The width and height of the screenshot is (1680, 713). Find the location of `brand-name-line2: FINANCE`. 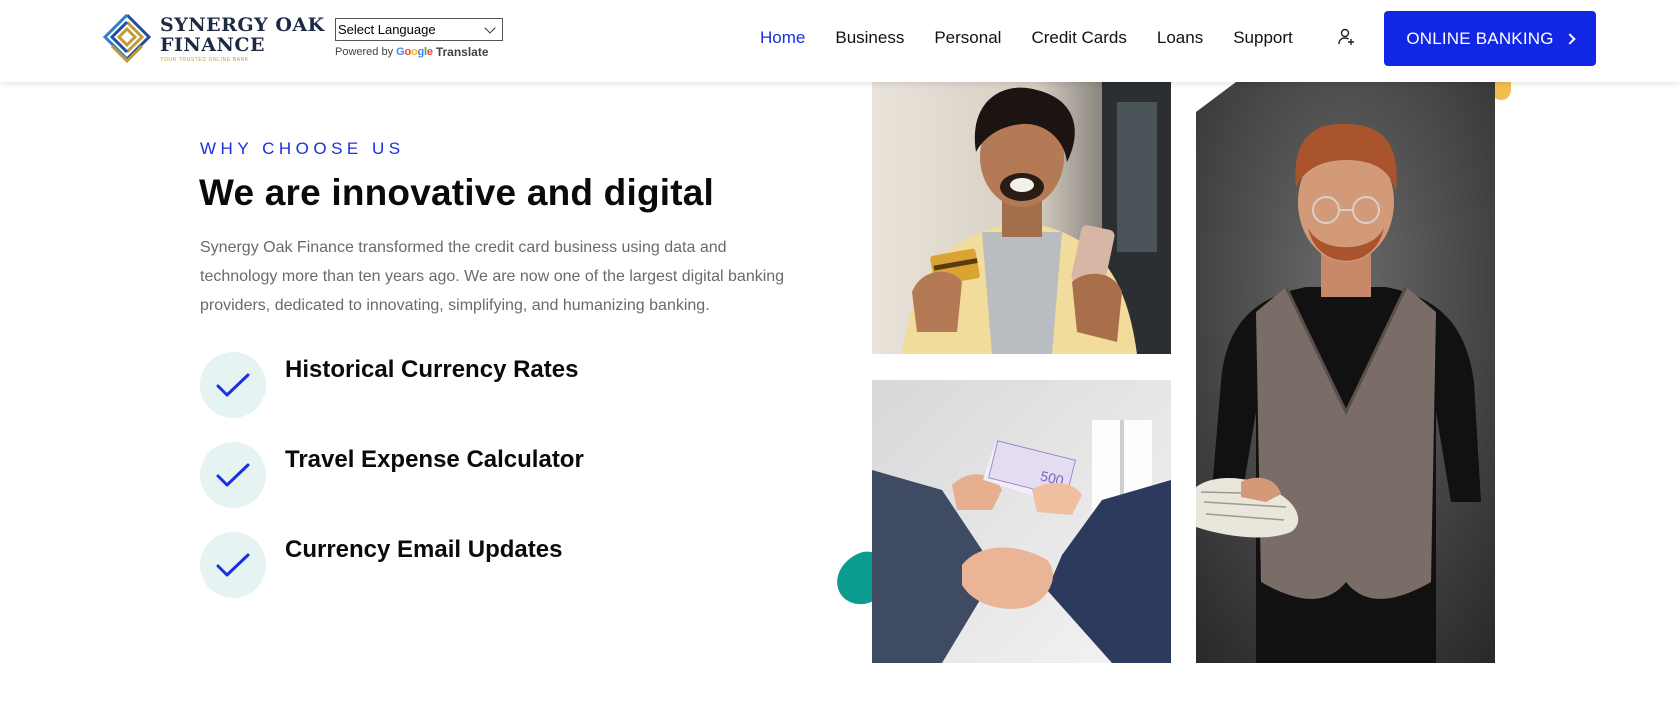

brand-name-line2: FINANCE is located at coordinates (212, 45).